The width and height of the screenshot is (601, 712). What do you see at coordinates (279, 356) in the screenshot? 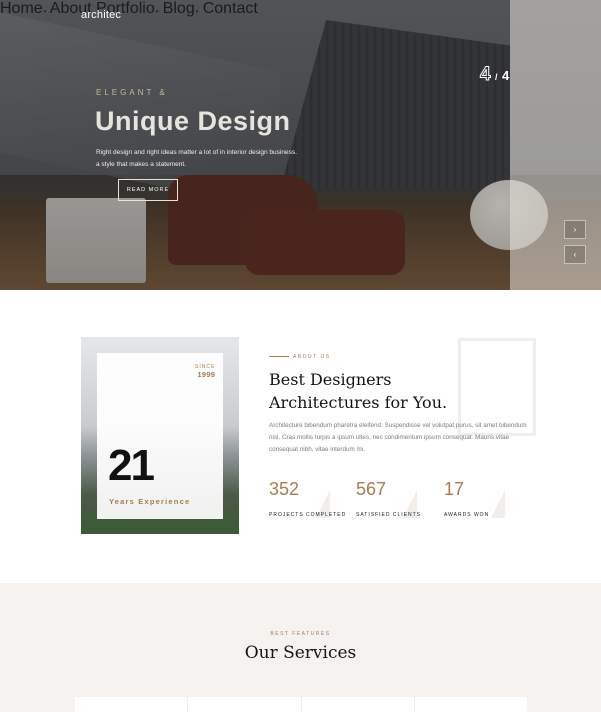
I see `eyebrow-line` at bounding box center [279, 356].